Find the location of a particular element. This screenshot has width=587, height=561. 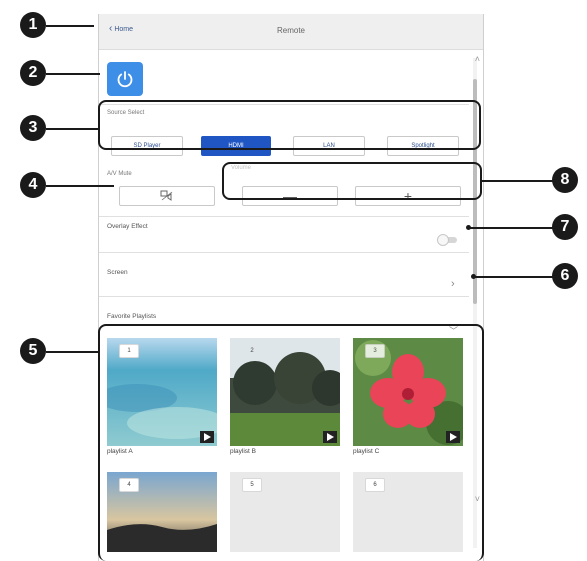

volume-highlight is located at coordinates (352, 181).